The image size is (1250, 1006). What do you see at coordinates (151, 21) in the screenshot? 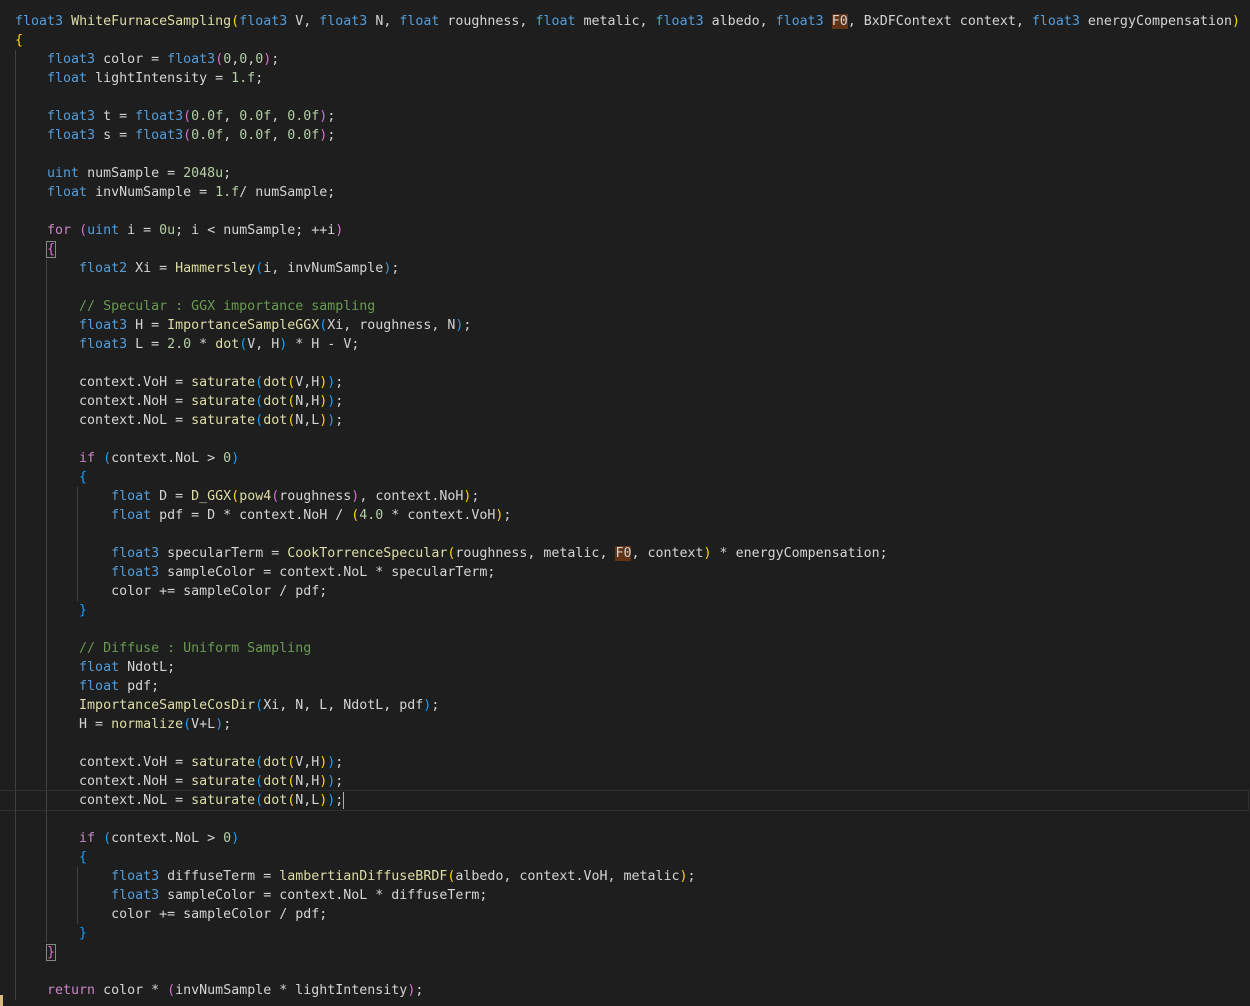
I see `function-name: WhiteFurnaceSampling` at bounding box center [151, 21].